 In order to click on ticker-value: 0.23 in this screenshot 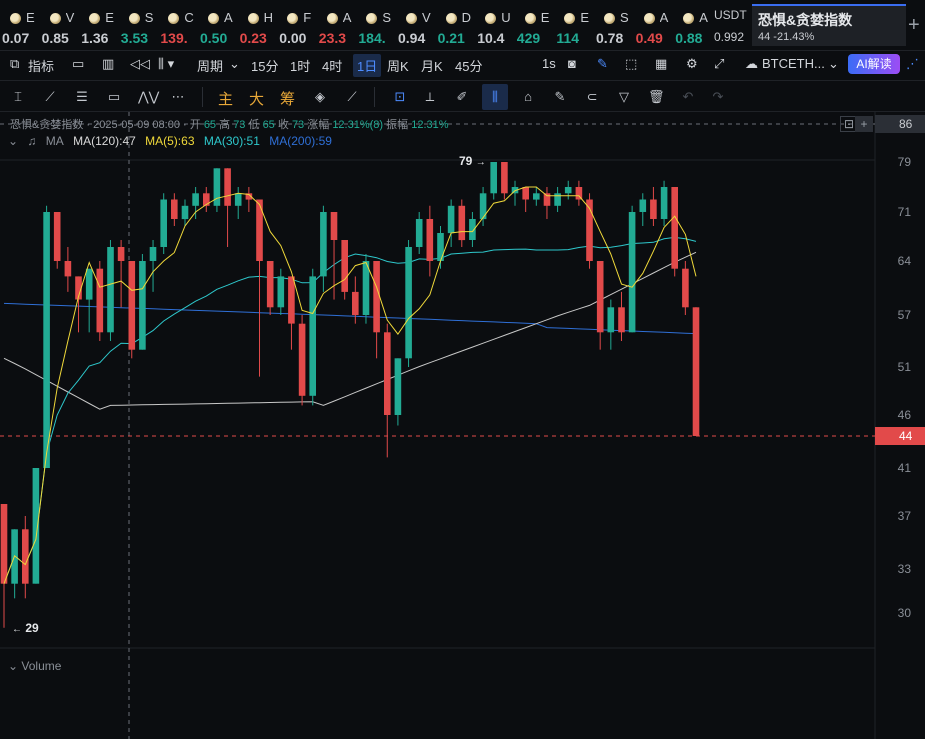, I will do `click(253, 38)`.